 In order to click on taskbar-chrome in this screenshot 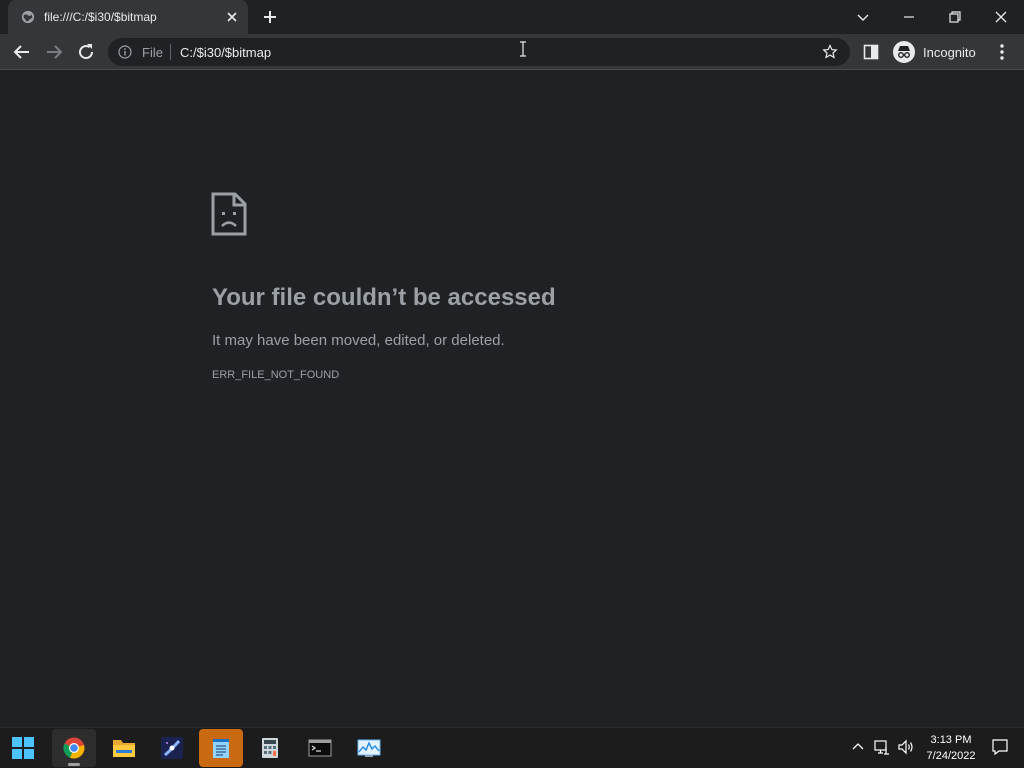, I will do `click(74, 748)`.